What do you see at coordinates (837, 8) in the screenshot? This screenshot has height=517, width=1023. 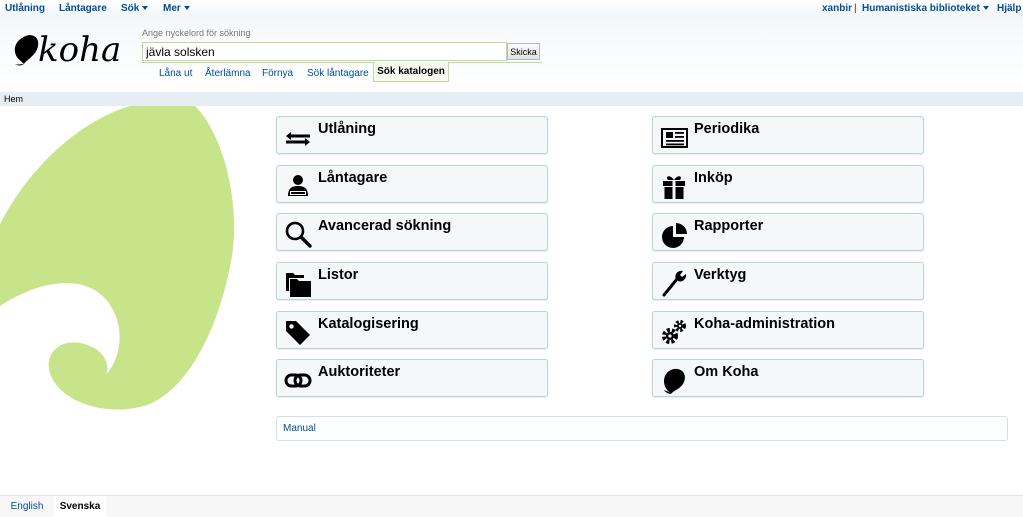 I see `user-menu: xanbir` at bounding box center [837, 8].